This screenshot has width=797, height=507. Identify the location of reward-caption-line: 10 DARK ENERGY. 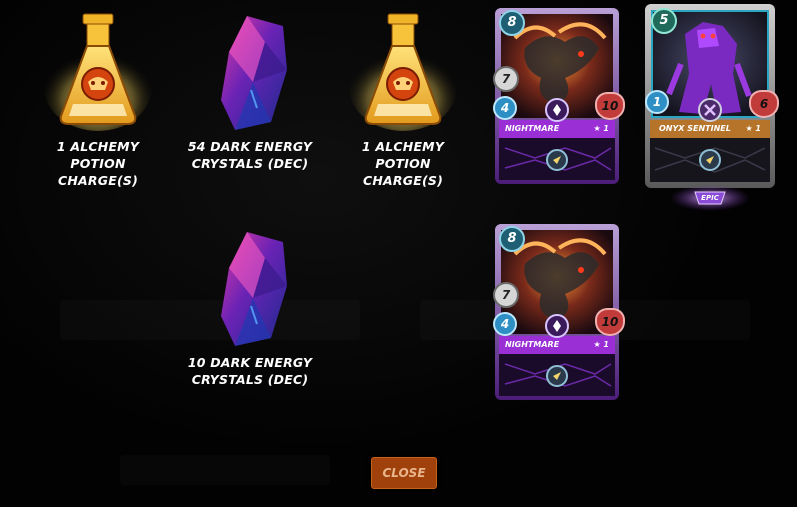
(250, 362).